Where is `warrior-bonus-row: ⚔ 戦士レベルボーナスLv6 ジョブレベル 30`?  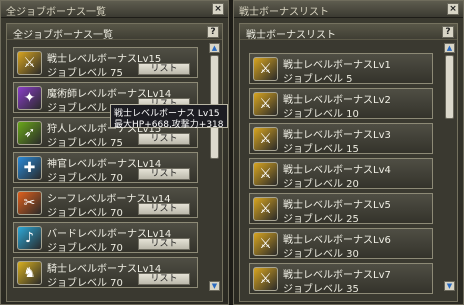
warrior-bonus-row: ⚔ 戦士レベルボーナスLv6 ジョブレベル 30 is located at coordinates (341, 244).